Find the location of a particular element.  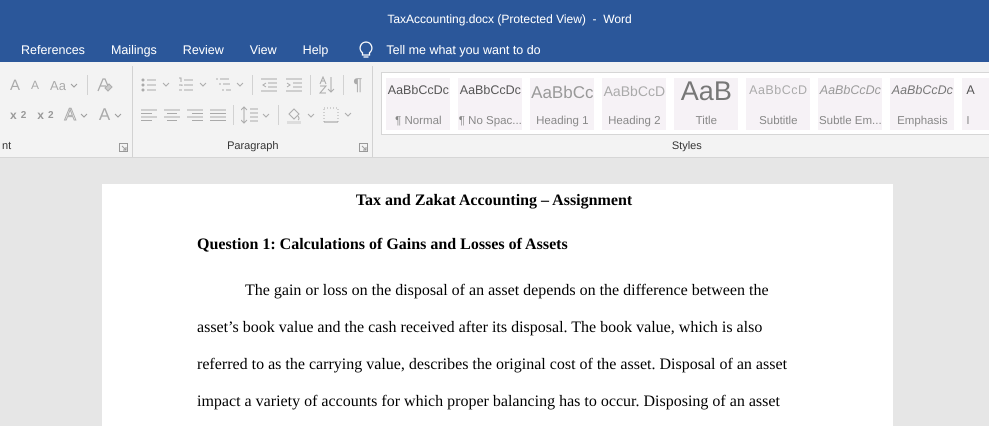

grow-font-button: A is located at coordinates (15, 85).